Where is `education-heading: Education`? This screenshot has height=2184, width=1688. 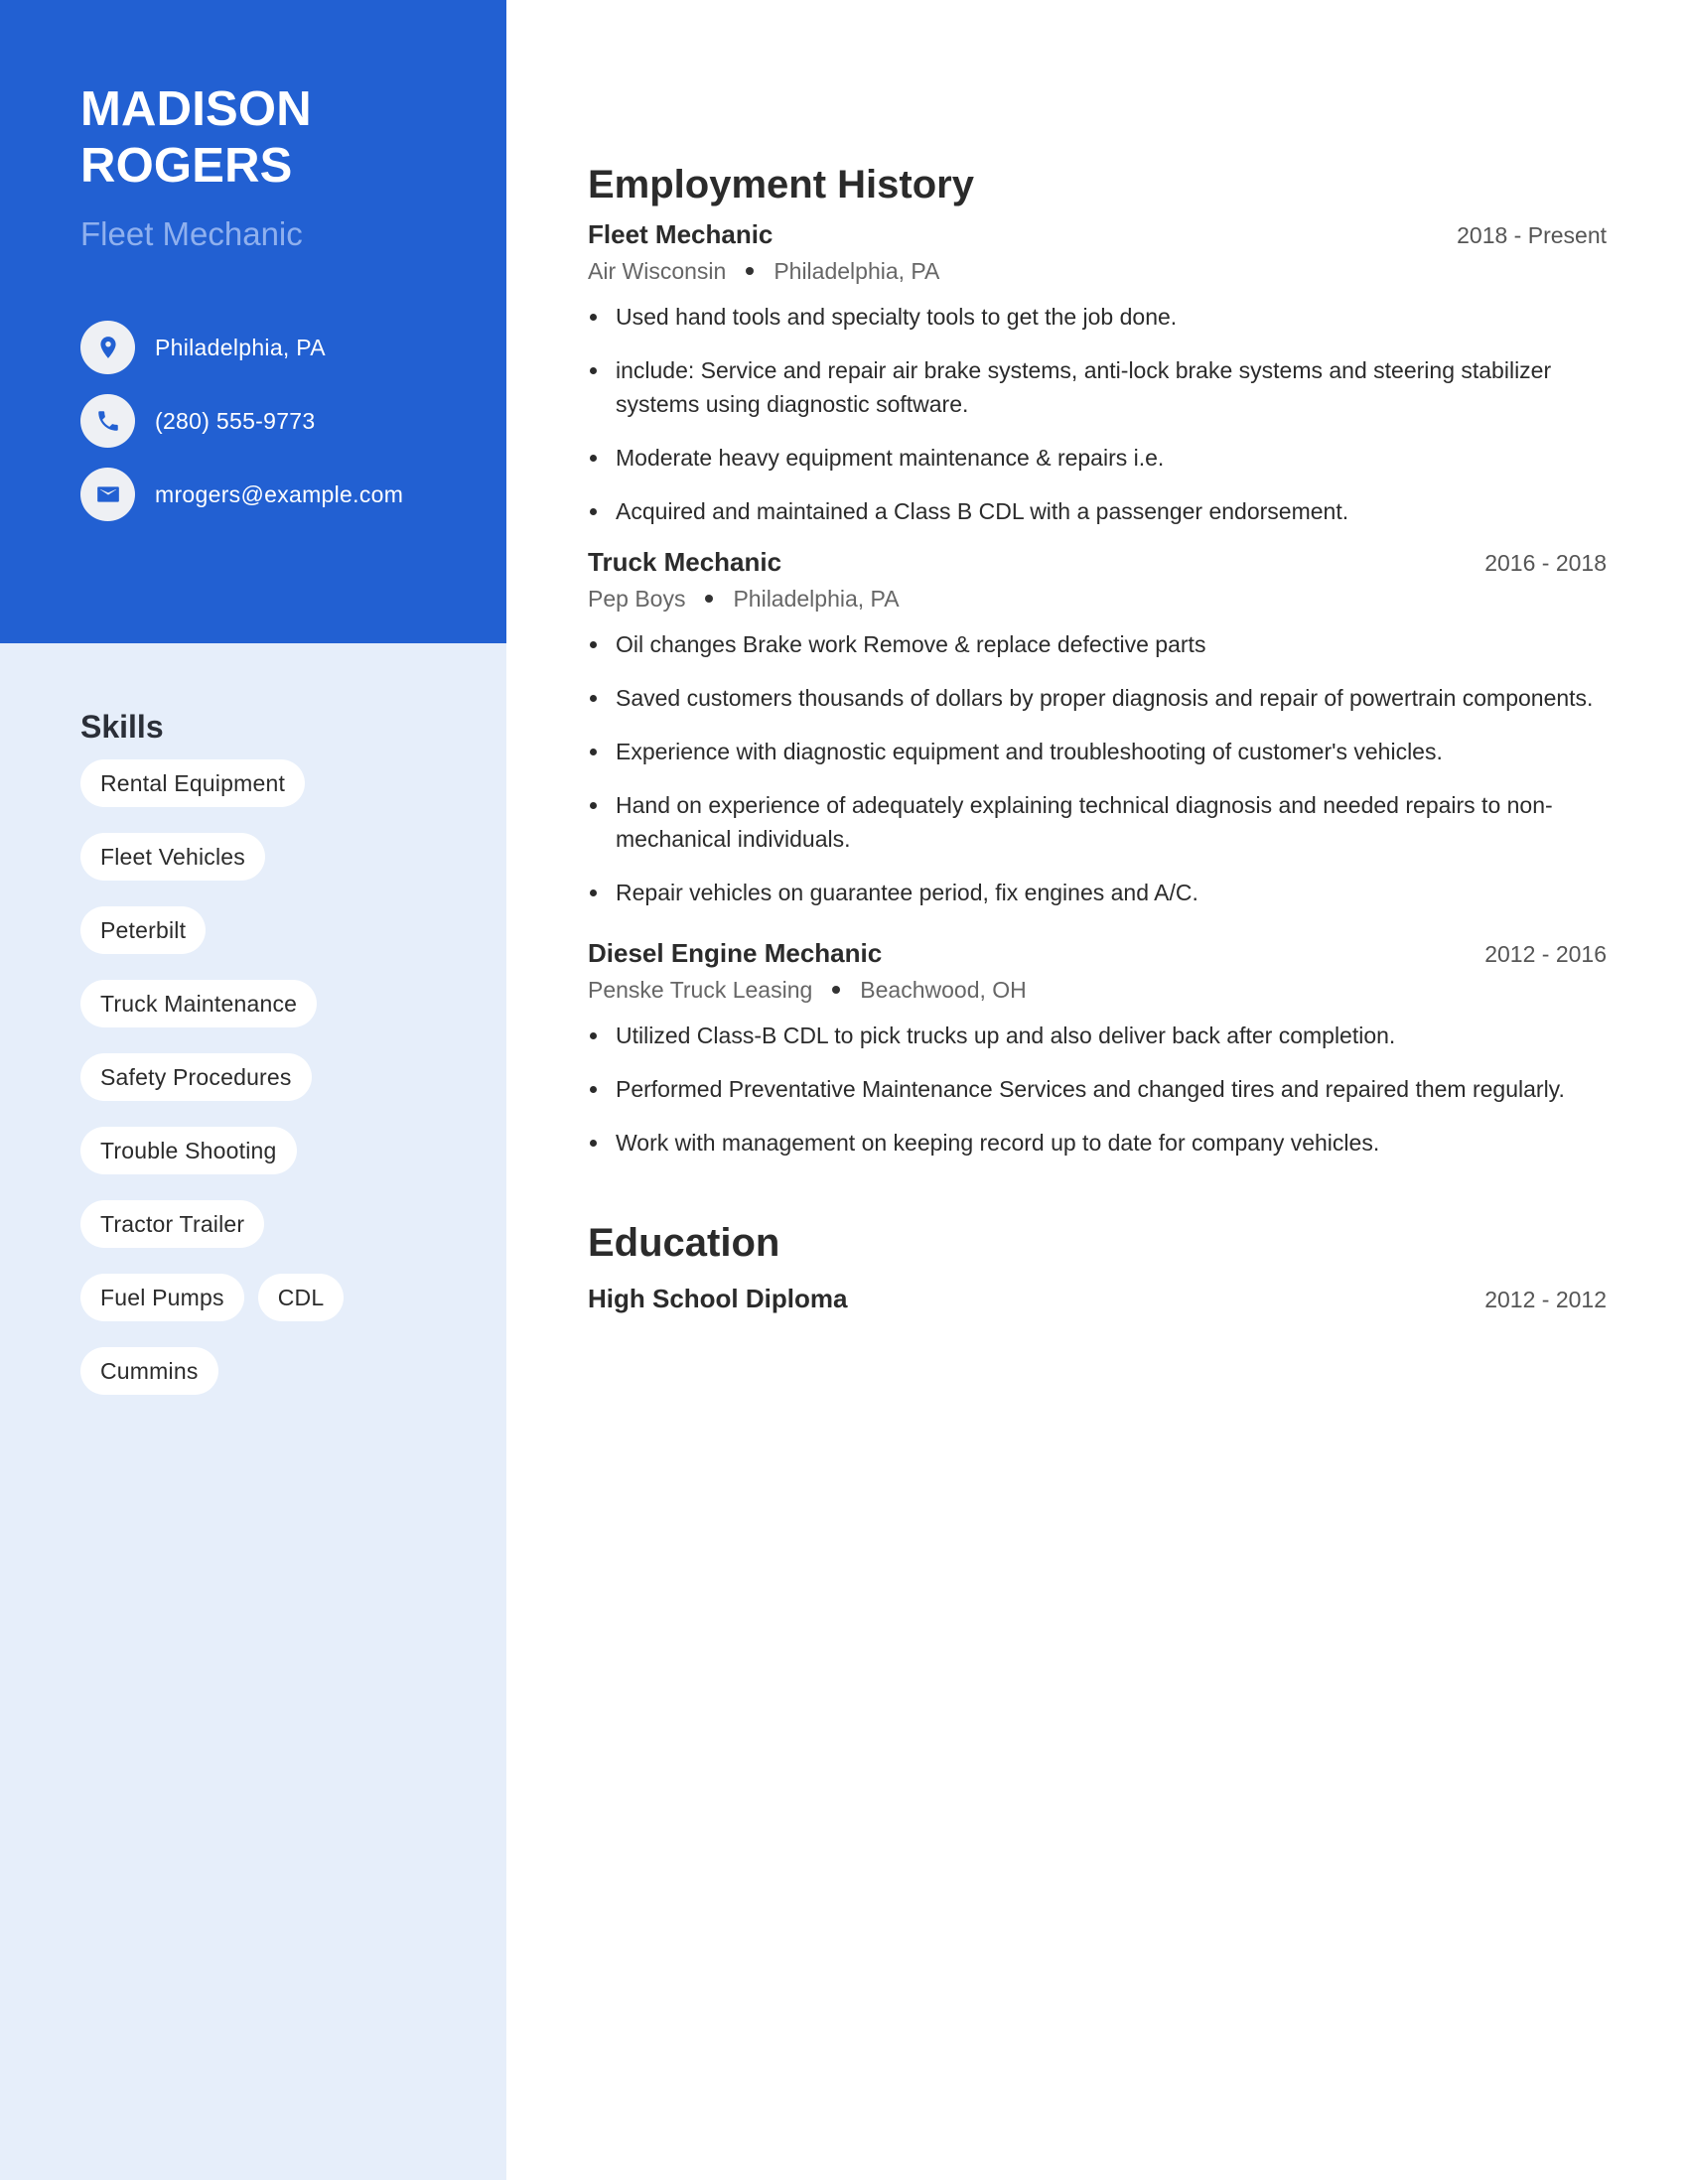
education-heading: Education is located at coordinates (684, 1243).